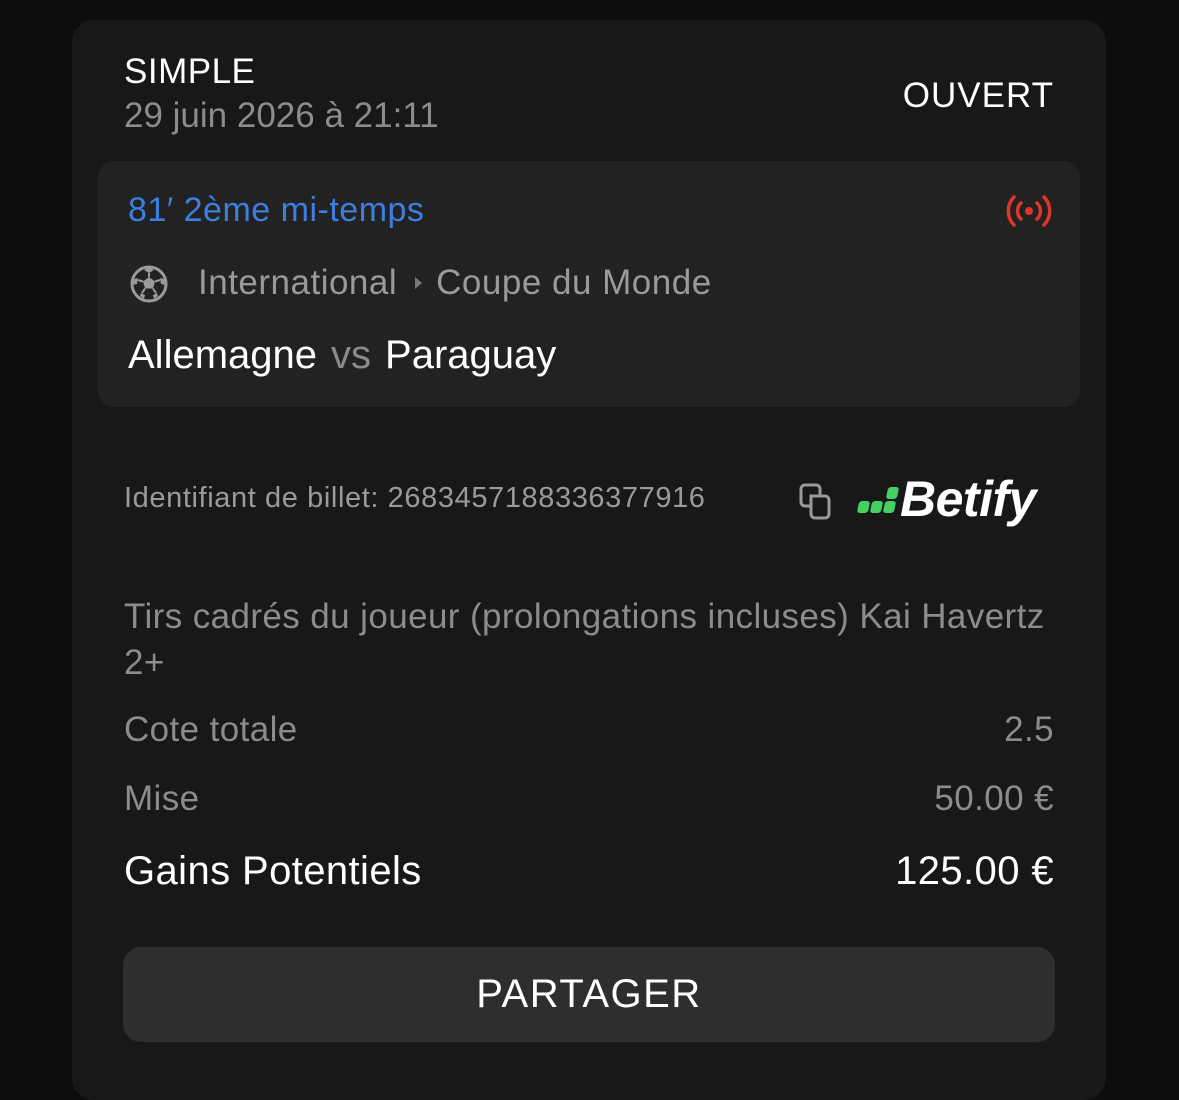 Image resolution: width=1179 pixels, height=1100 pixels. What do you see at coordinates (273, 871) in the screenshot?
I see `payout-label: Gains Potentiels` at bounding box center [273, 871].